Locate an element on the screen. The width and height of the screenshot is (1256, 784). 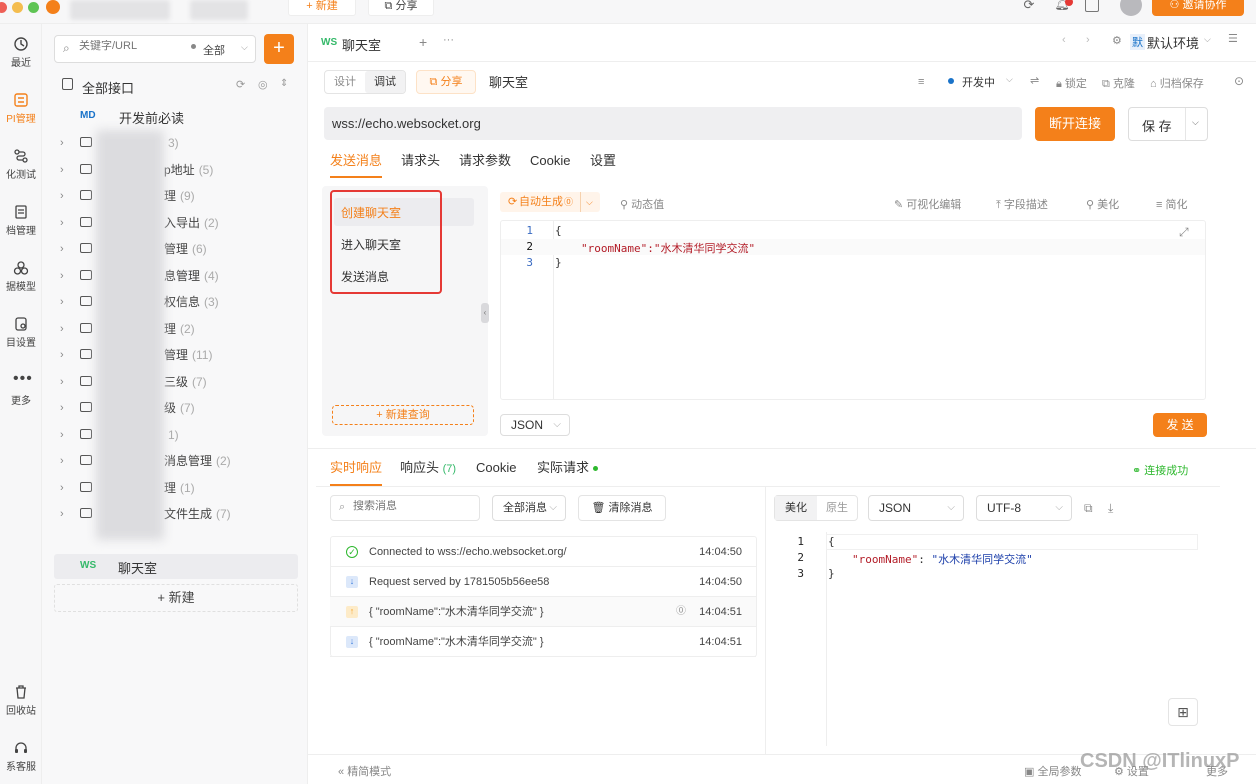
tree-new-button: + 新建 is located at coordinates (176, 598).